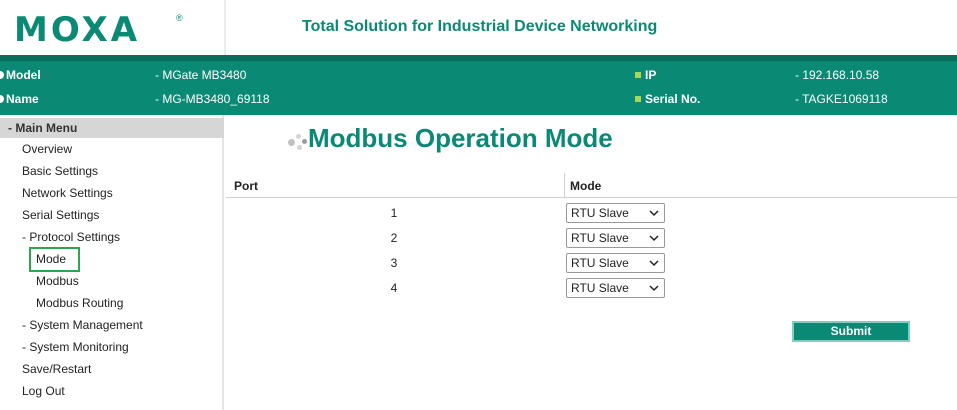 The height and width of the screenshot is (410, 957). Describe the element at coordinates (201, 75) in the screenshot. I see `model-value: - MGate MB3480` at that location.